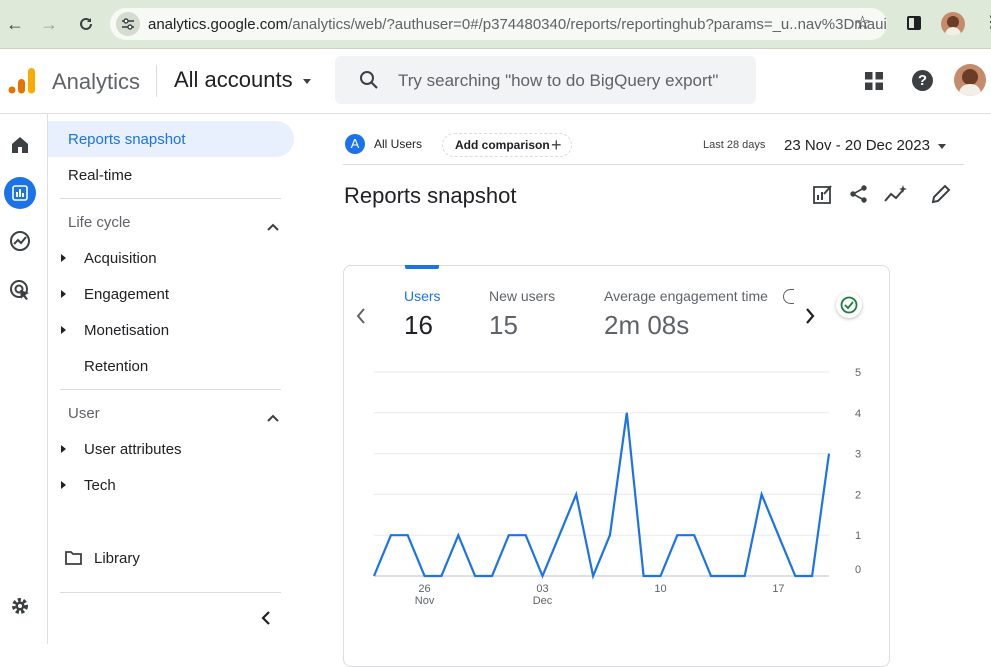 The height and width of the screenshot is (667, 991). What do you see at coordinates (355, 144) in the screenshot?
I see `segment-avatar: A` at bounding box center [355, 144].